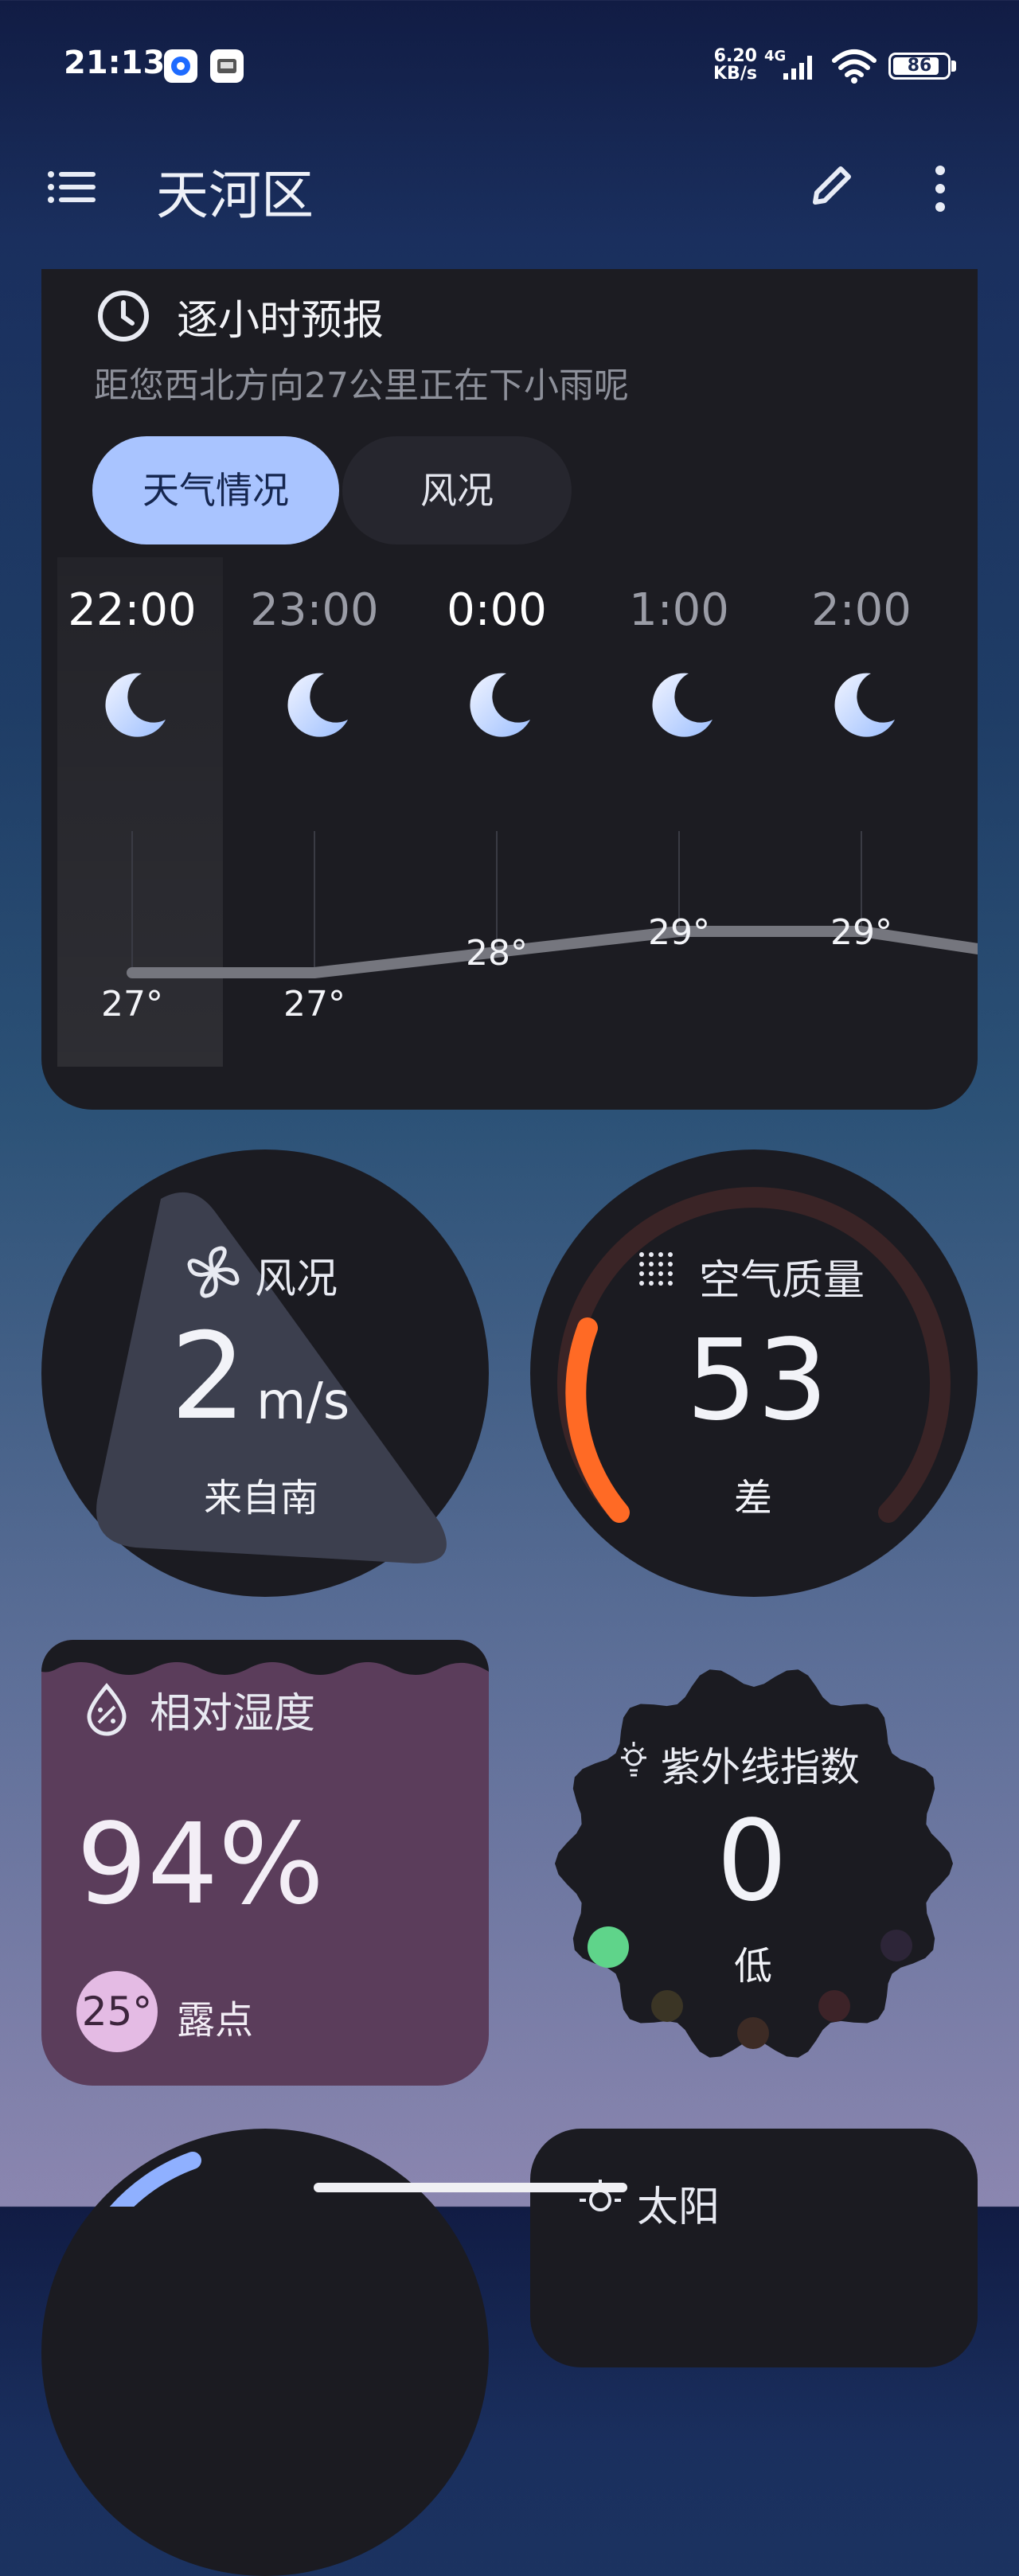 This screenshot has height=2576, width=1019. I want to click on menu-icon, so click(72, 187).